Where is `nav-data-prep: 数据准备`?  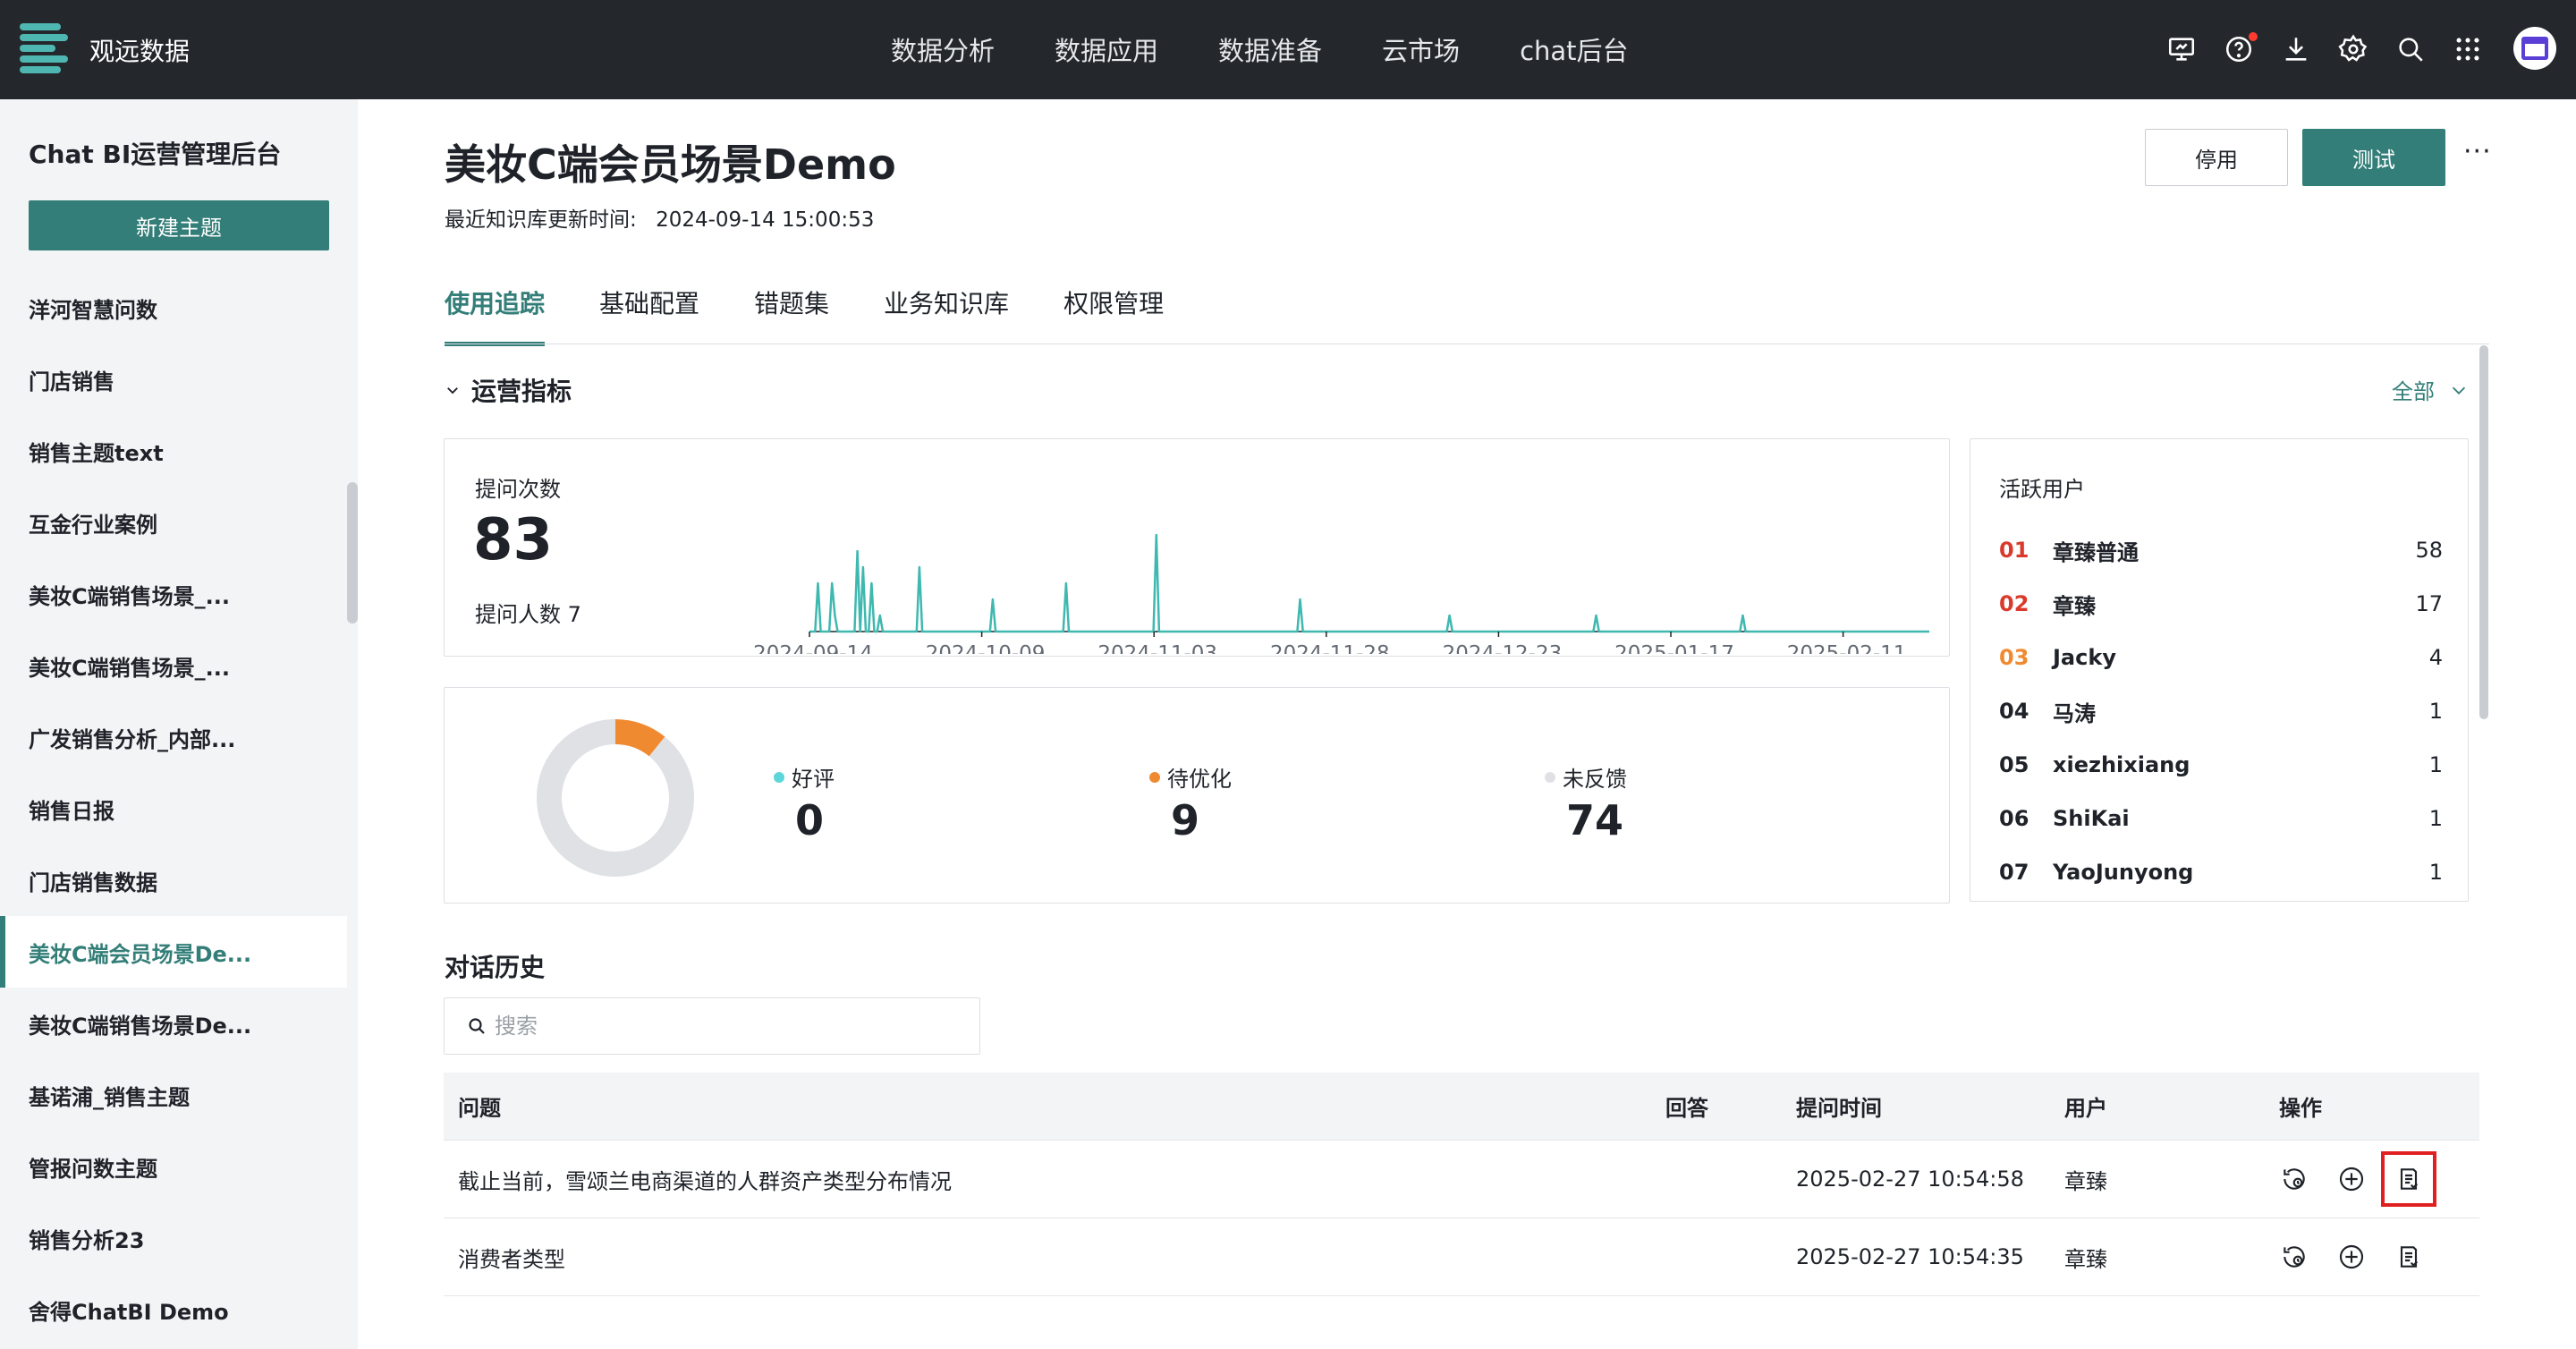
nav-data-prep: 数据准备 is located at coordinates (1270, 49).